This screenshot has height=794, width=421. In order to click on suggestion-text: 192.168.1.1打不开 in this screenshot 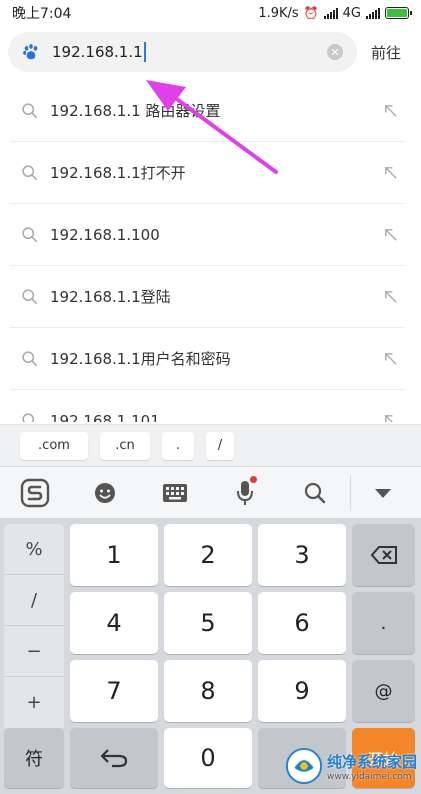, I will do `click(118, 173)`.